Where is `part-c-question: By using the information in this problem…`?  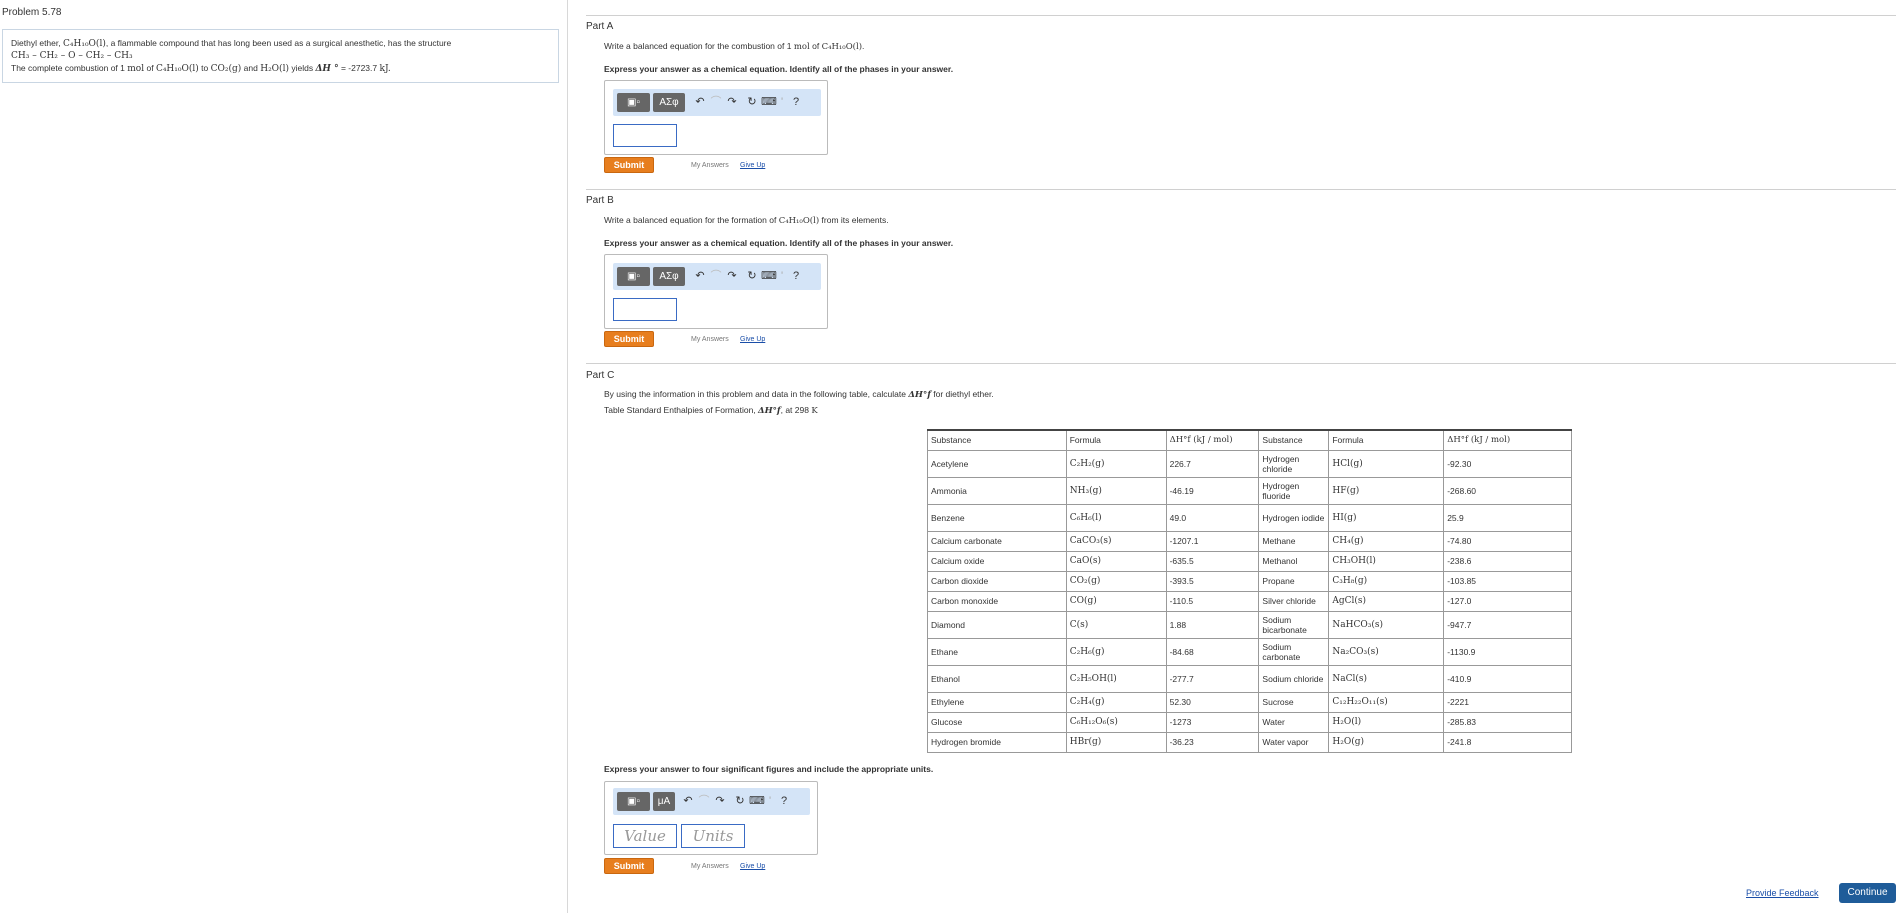 part-c-question: By using the information in this problem… is located at coordinates (799, 394).